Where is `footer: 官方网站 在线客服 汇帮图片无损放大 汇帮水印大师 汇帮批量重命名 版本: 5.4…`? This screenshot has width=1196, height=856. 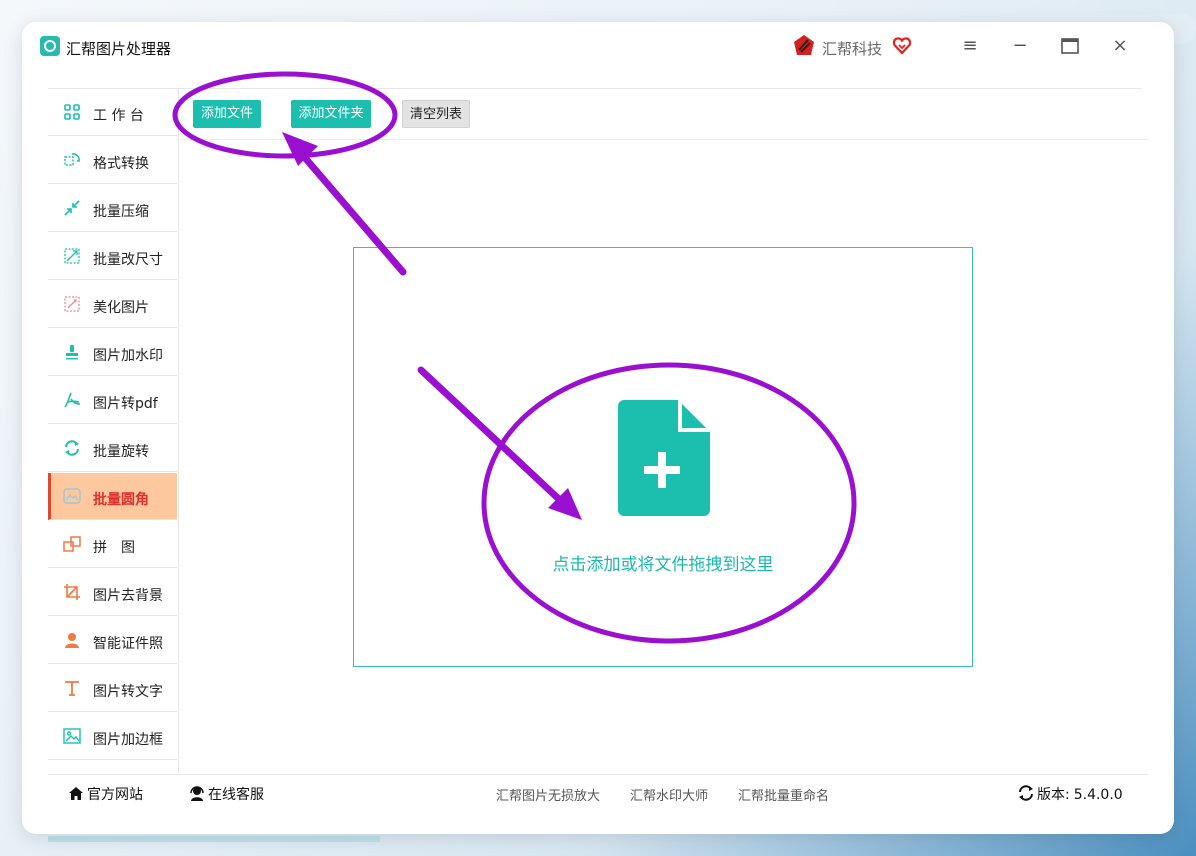
footer: 官方网站 在线客服 汇帮图片无损放大 汇帮水印大师 汇帮批量重命名 版本: 5.4… is located at coordinates (598, 792).